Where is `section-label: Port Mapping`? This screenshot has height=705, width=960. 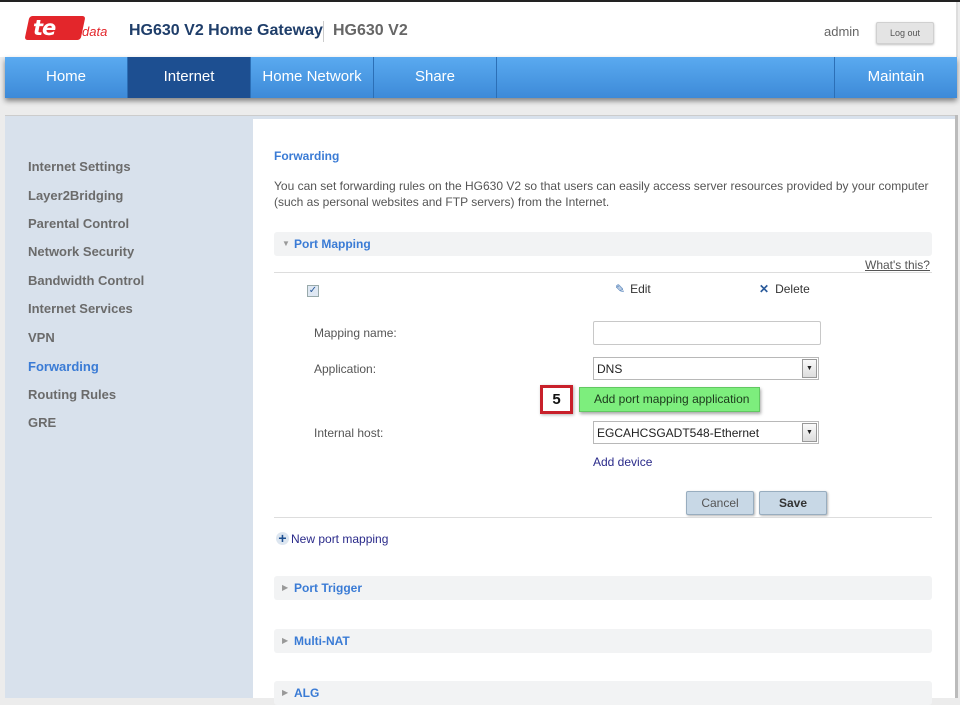 section-label: Port Mapping is located at coordinates (332, 244).